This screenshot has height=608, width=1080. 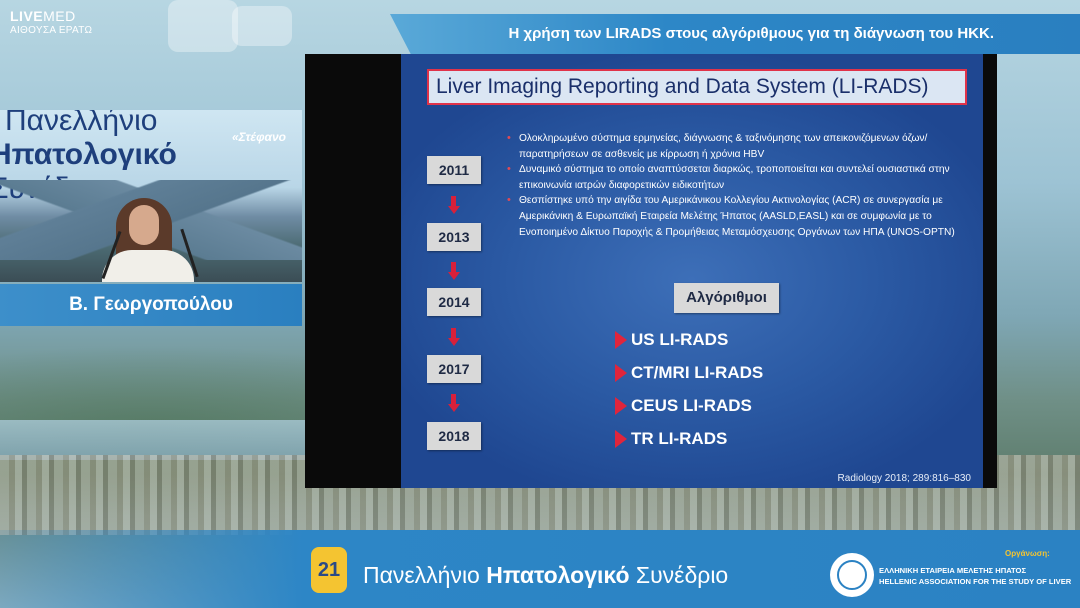 I want to click on livemed-logo: LIVEMED ΑΙΘΟΥΣΑ ΕΡΑΤΩ, so click(x=51, y=22).